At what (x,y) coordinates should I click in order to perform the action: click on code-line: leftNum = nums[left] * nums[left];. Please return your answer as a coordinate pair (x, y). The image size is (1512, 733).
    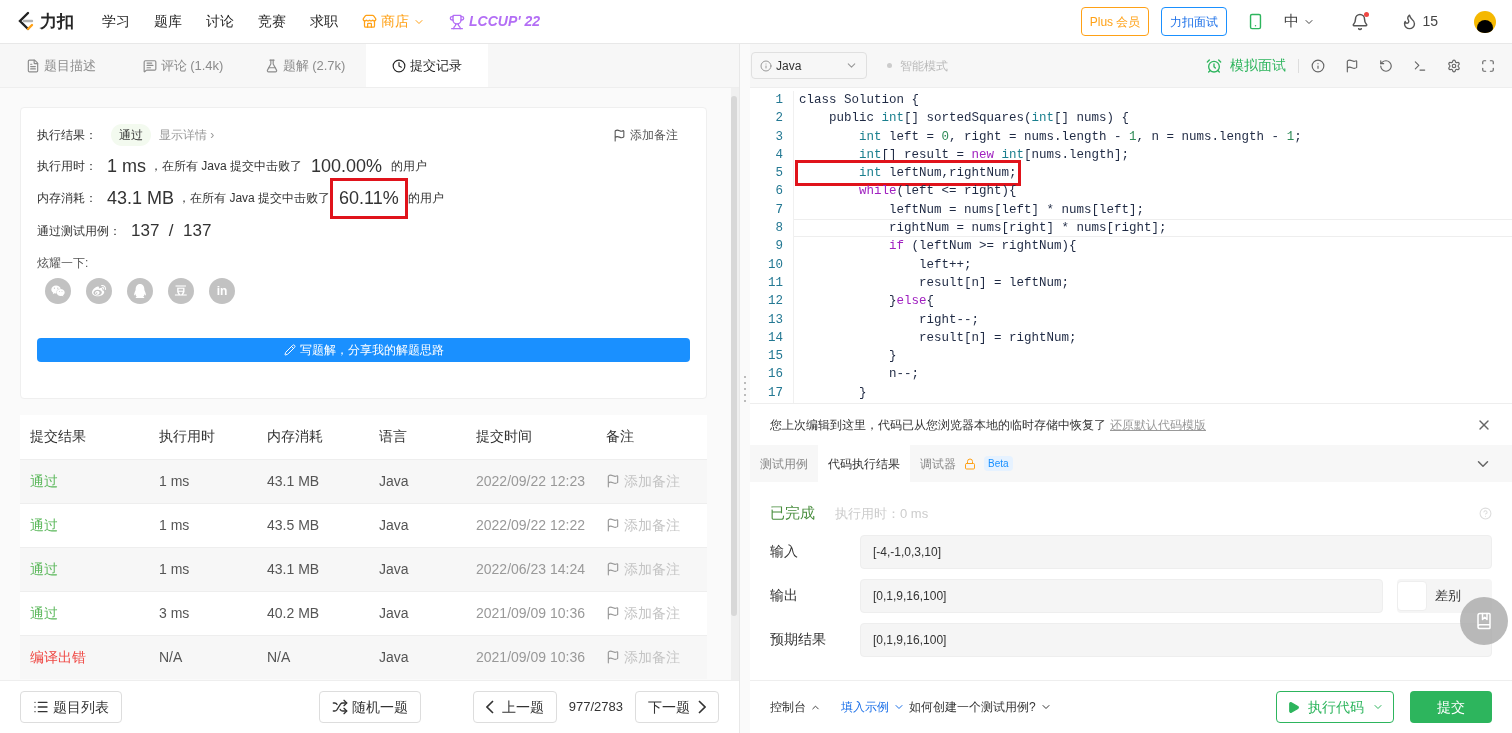
    Looking at the image, I should click on (1016, 210).